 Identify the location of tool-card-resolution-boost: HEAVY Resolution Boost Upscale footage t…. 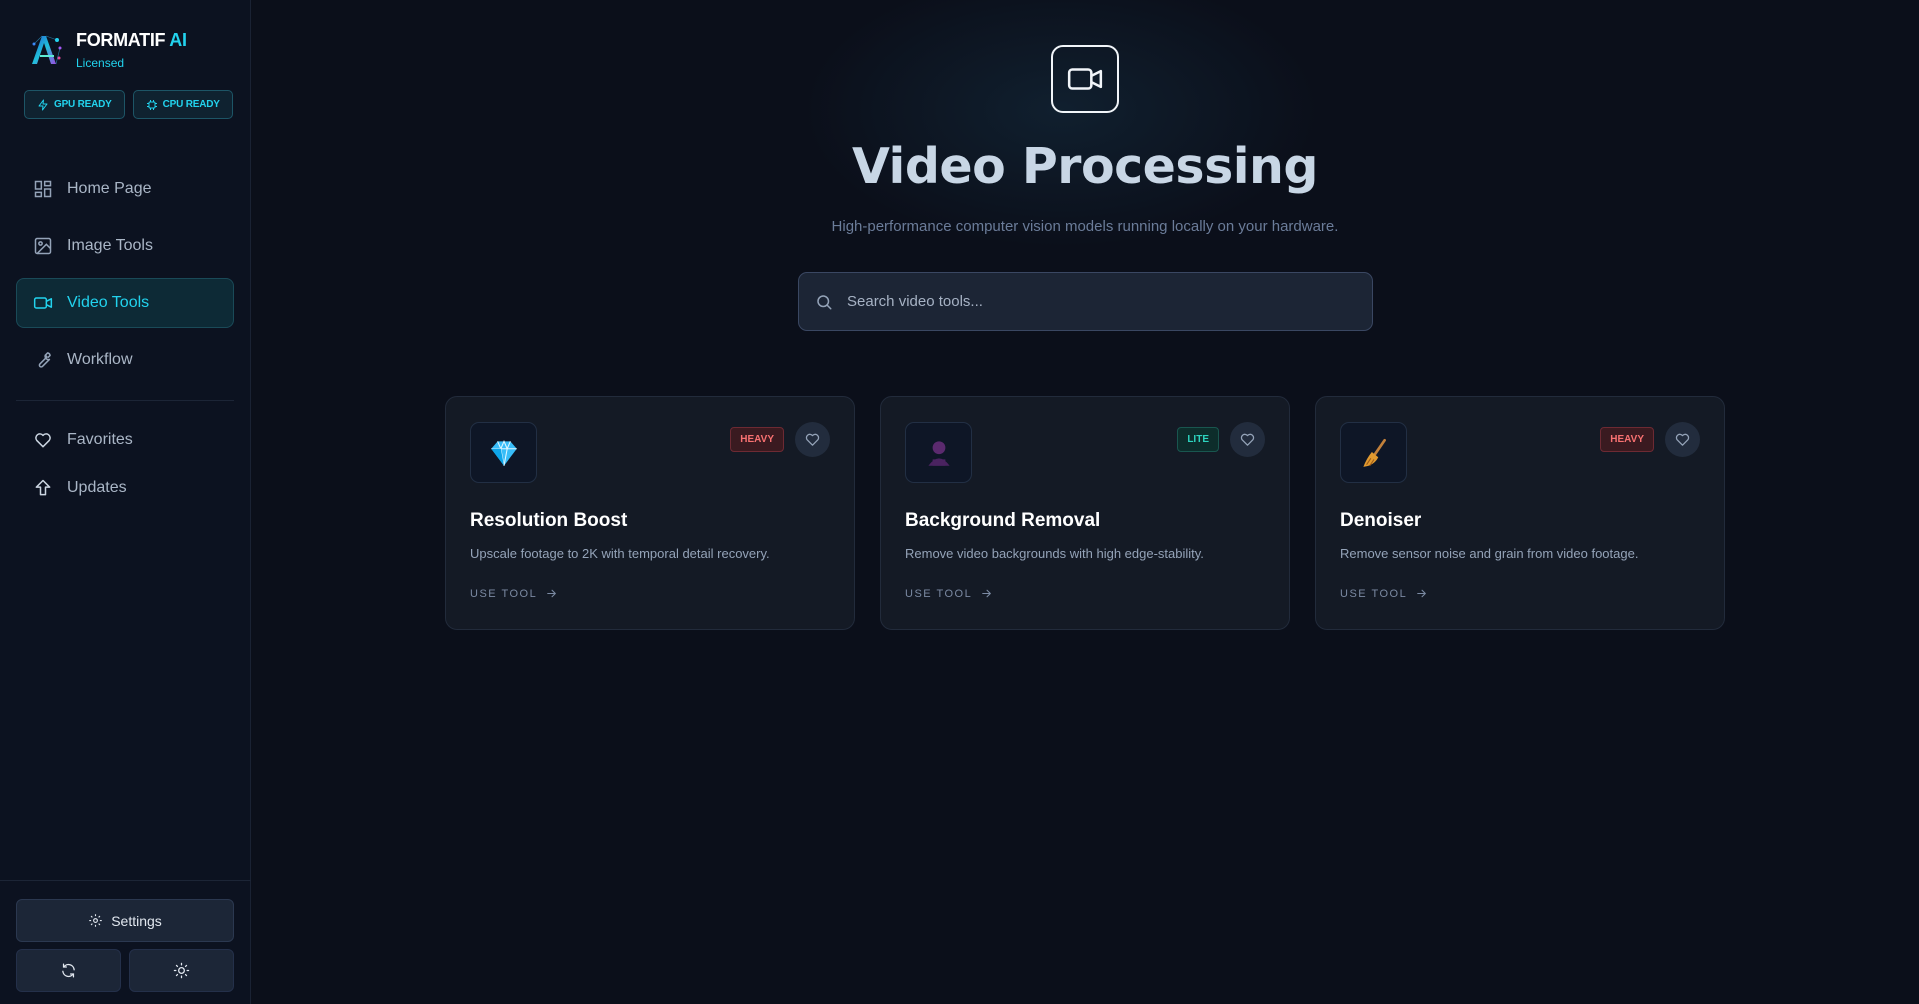
(650, 513).